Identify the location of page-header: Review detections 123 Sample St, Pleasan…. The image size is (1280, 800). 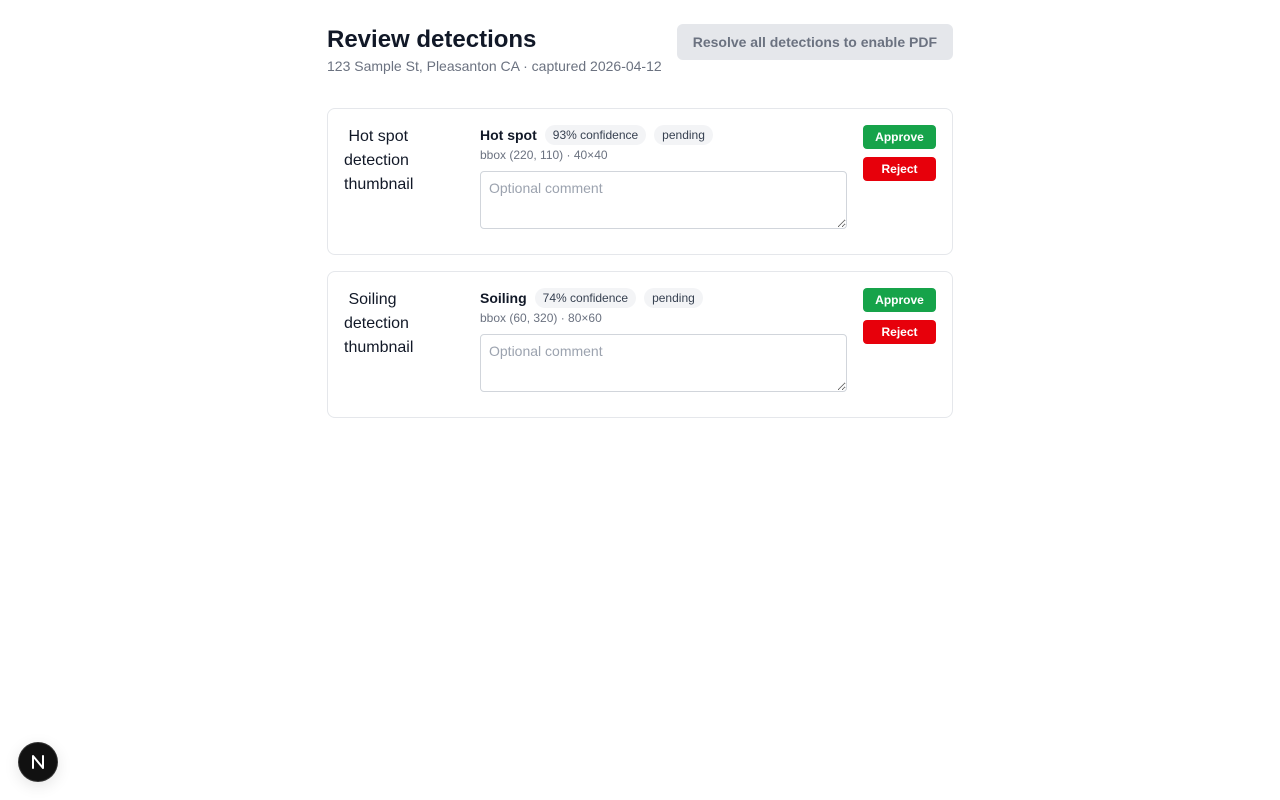
(640, 66).